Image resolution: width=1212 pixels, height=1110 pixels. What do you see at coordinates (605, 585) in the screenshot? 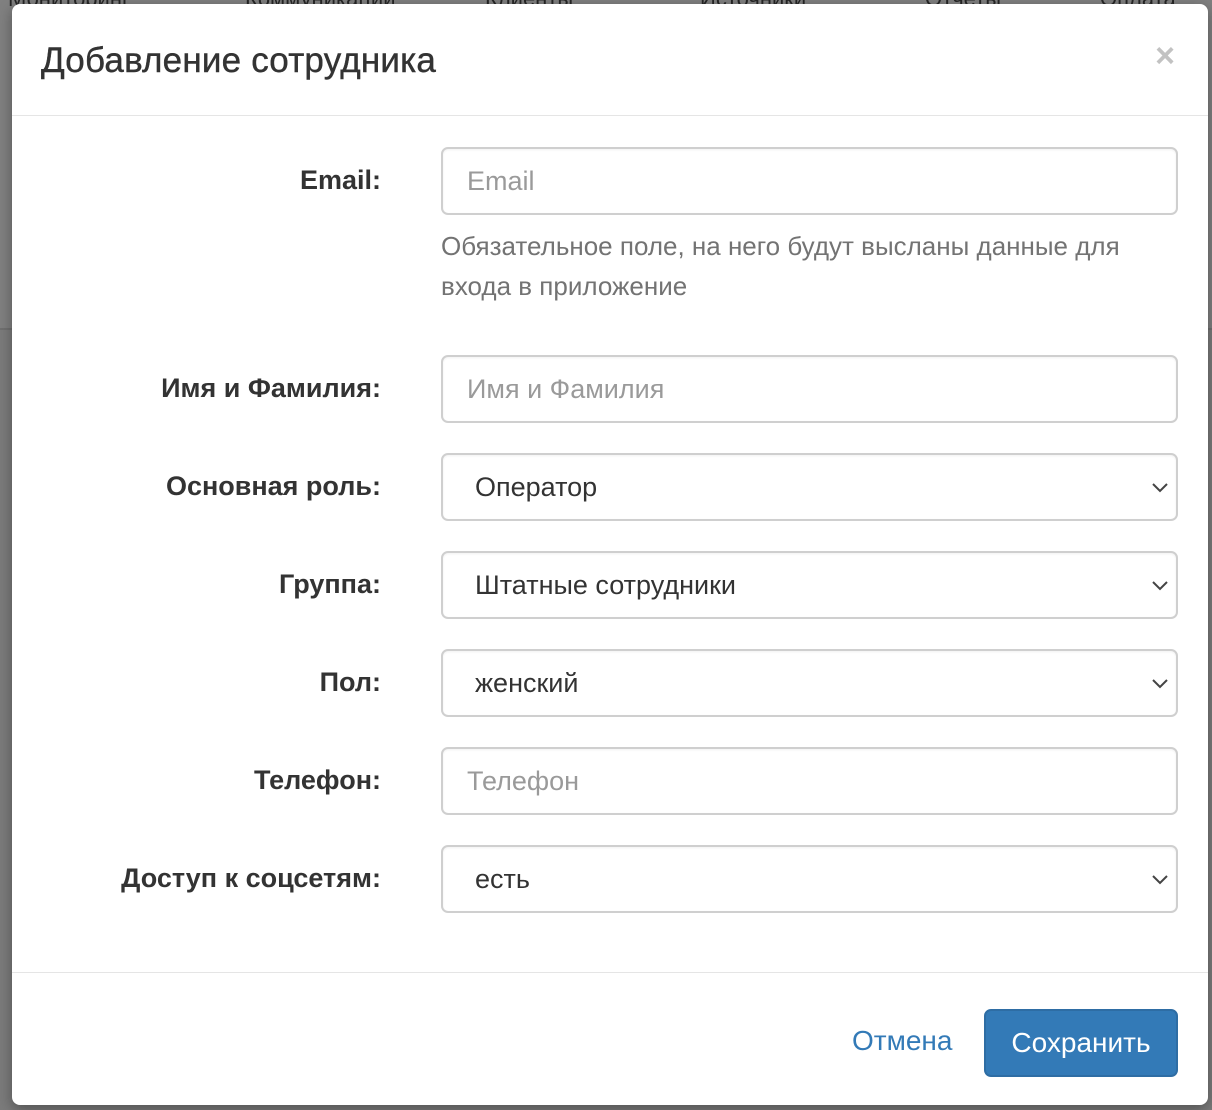
I see `group-select-value: Штатные сотрудники` at bounding box center [605, 585].